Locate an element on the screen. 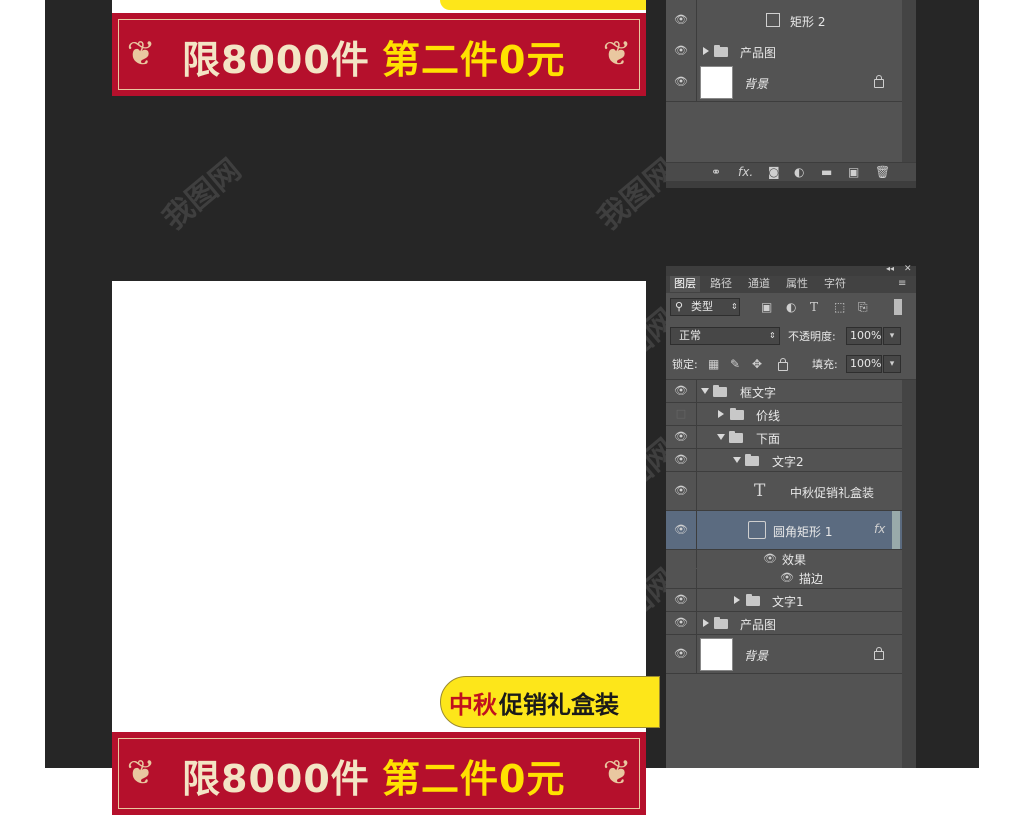  mask-icon: ◙ is located at coordinates (774, 172).